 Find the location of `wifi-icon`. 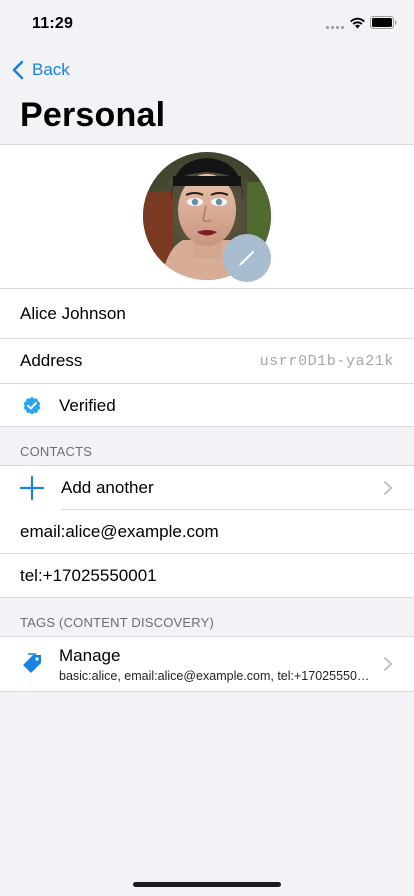

wifi-icon is located at coordinates (357, 23).